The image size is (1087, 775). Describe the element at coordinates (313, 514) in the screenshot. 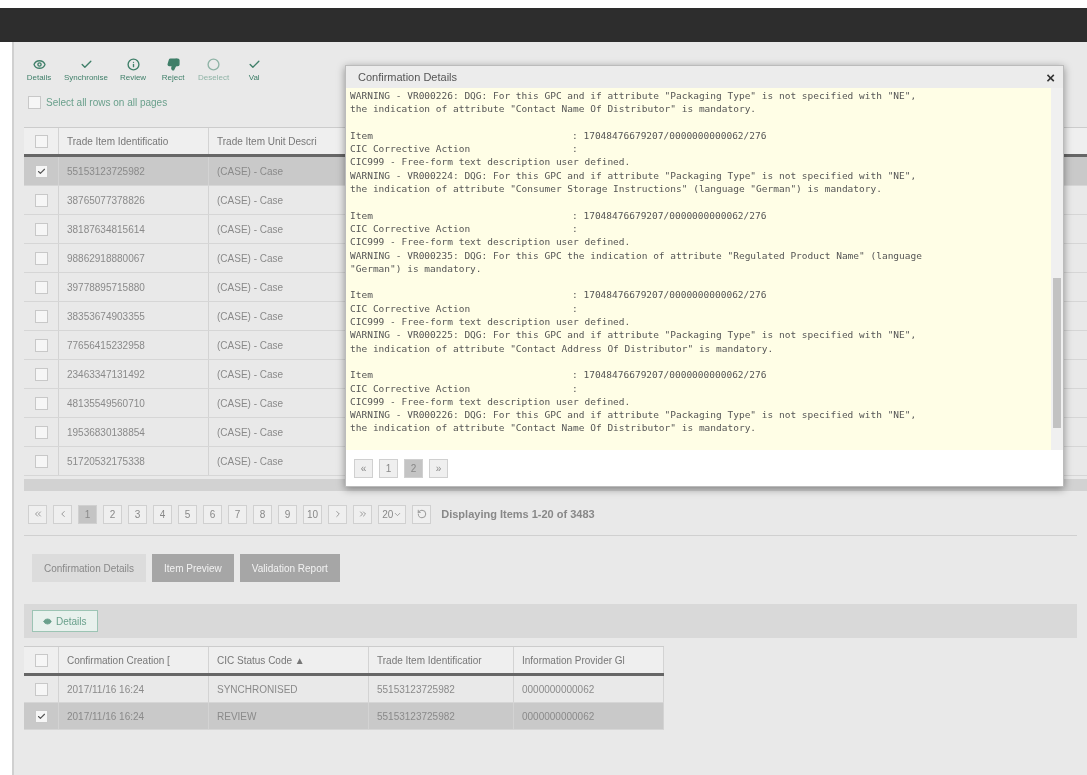

I see `page-button: 10` at that location.